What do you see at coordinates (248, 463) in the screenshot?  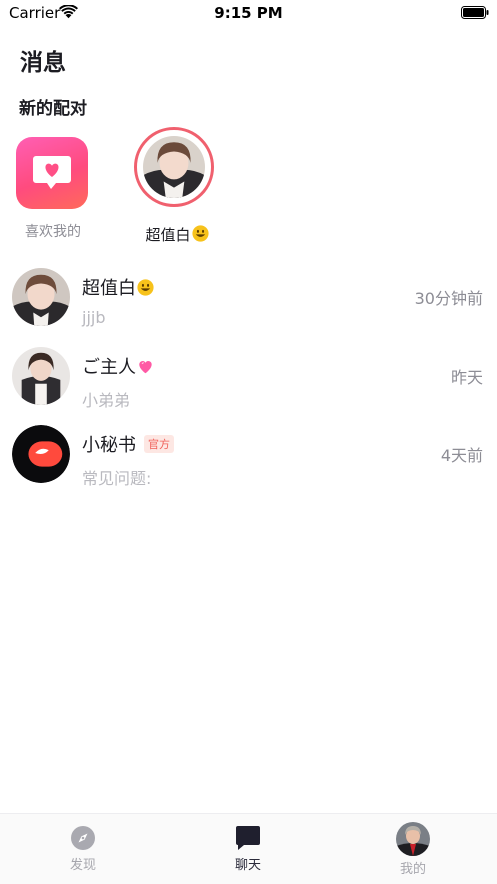 I see `conversation-row: 小秘书 官方 常见问题: 4天前` at bounding box center [248, 463].